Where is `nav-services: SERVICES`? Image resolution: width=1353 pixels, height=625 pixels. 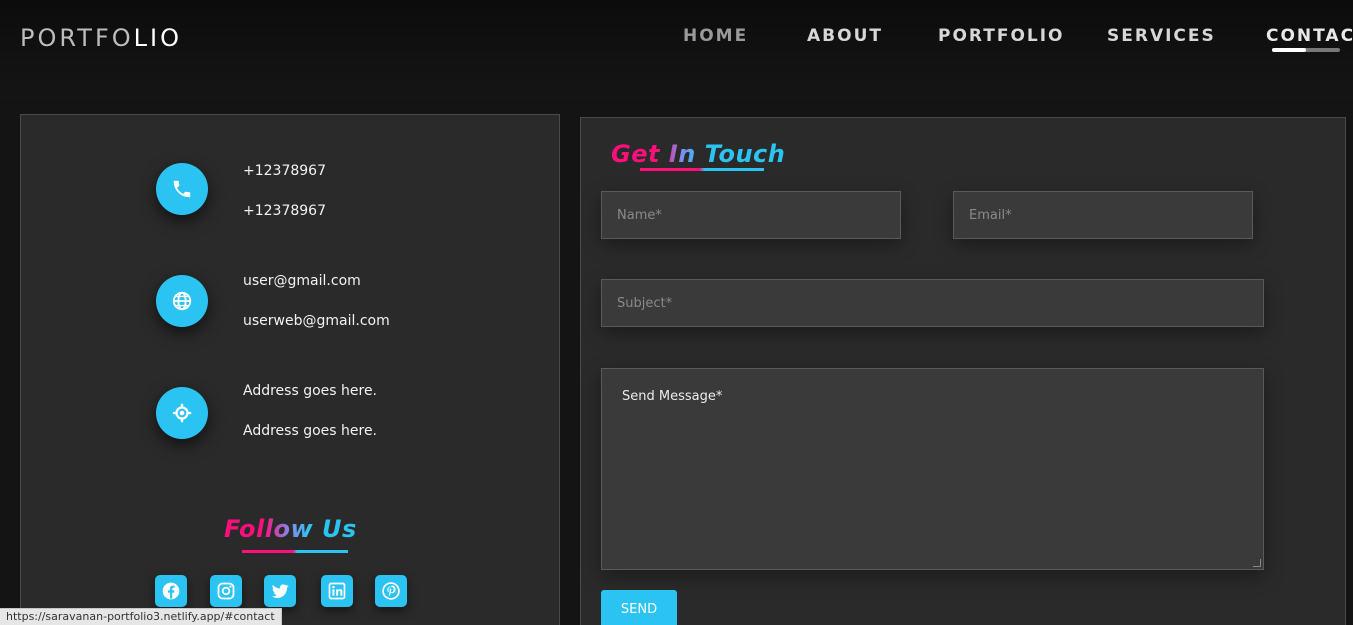
nav-services: SERVICES is located at coordinates (1161, 36).